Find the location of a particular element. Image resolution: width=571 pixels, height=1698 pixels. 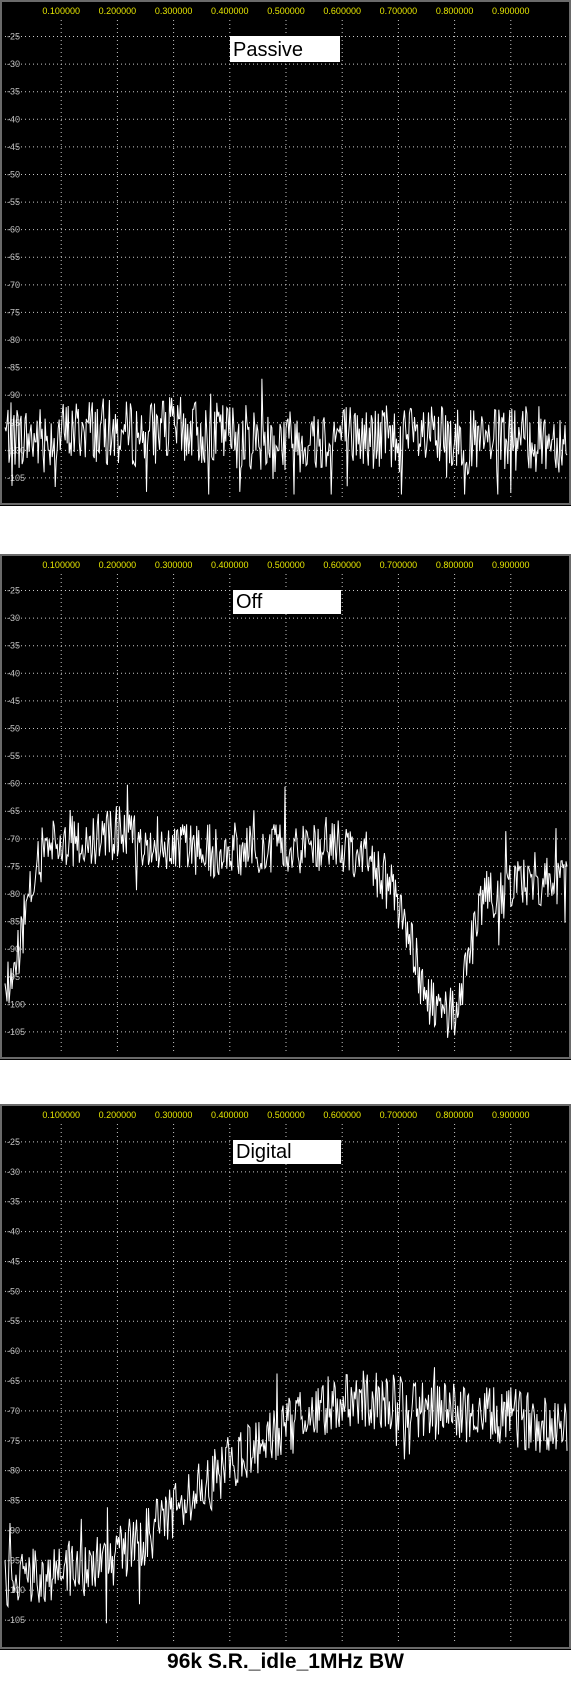

panel-title: Digital is located at coordinates (264, 1152).